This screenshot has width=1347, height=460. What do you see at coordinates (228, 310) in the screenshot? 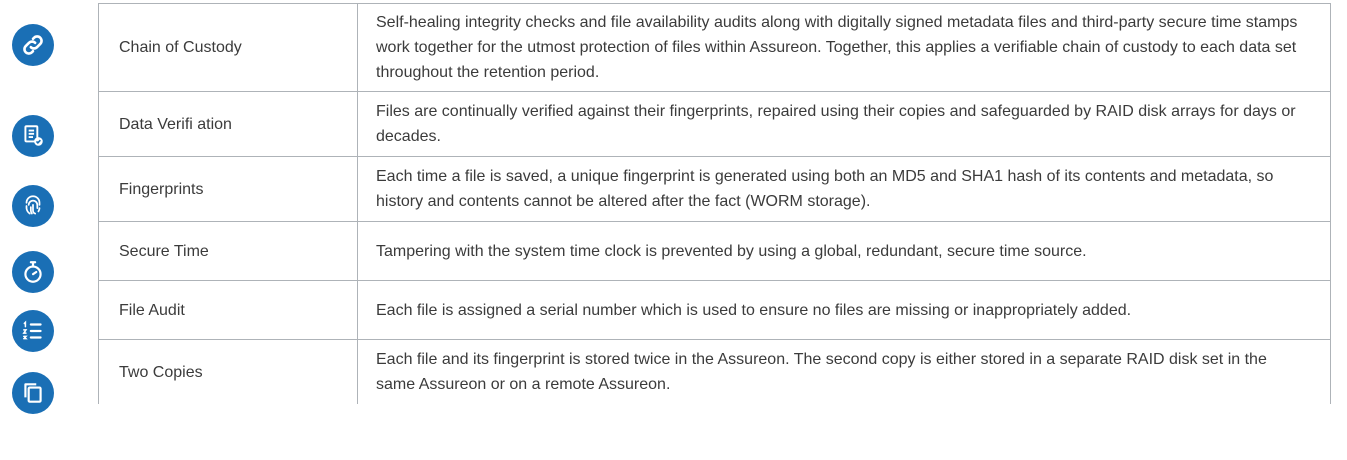
I see `feature-name: File Audit` at bounding box center [228, 310].